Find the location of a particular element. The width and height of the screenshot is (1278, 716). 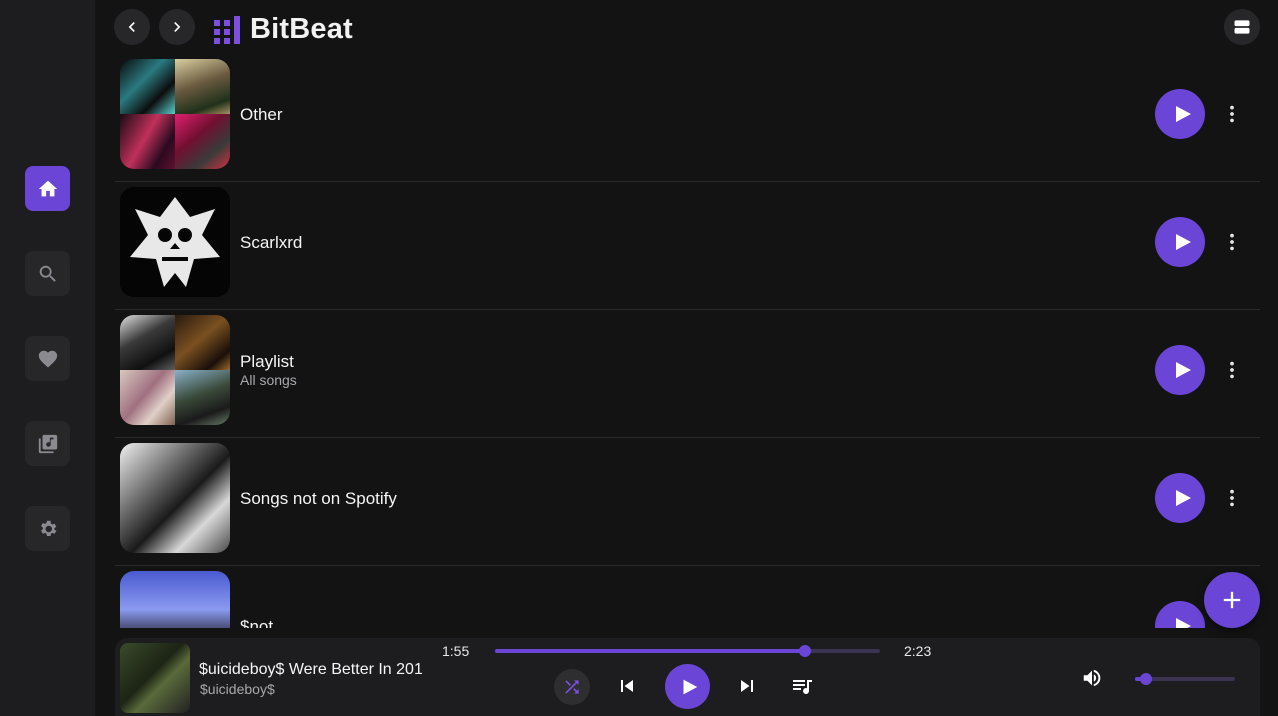

total-duration: 2:23 is located at coordinates (918, 651).